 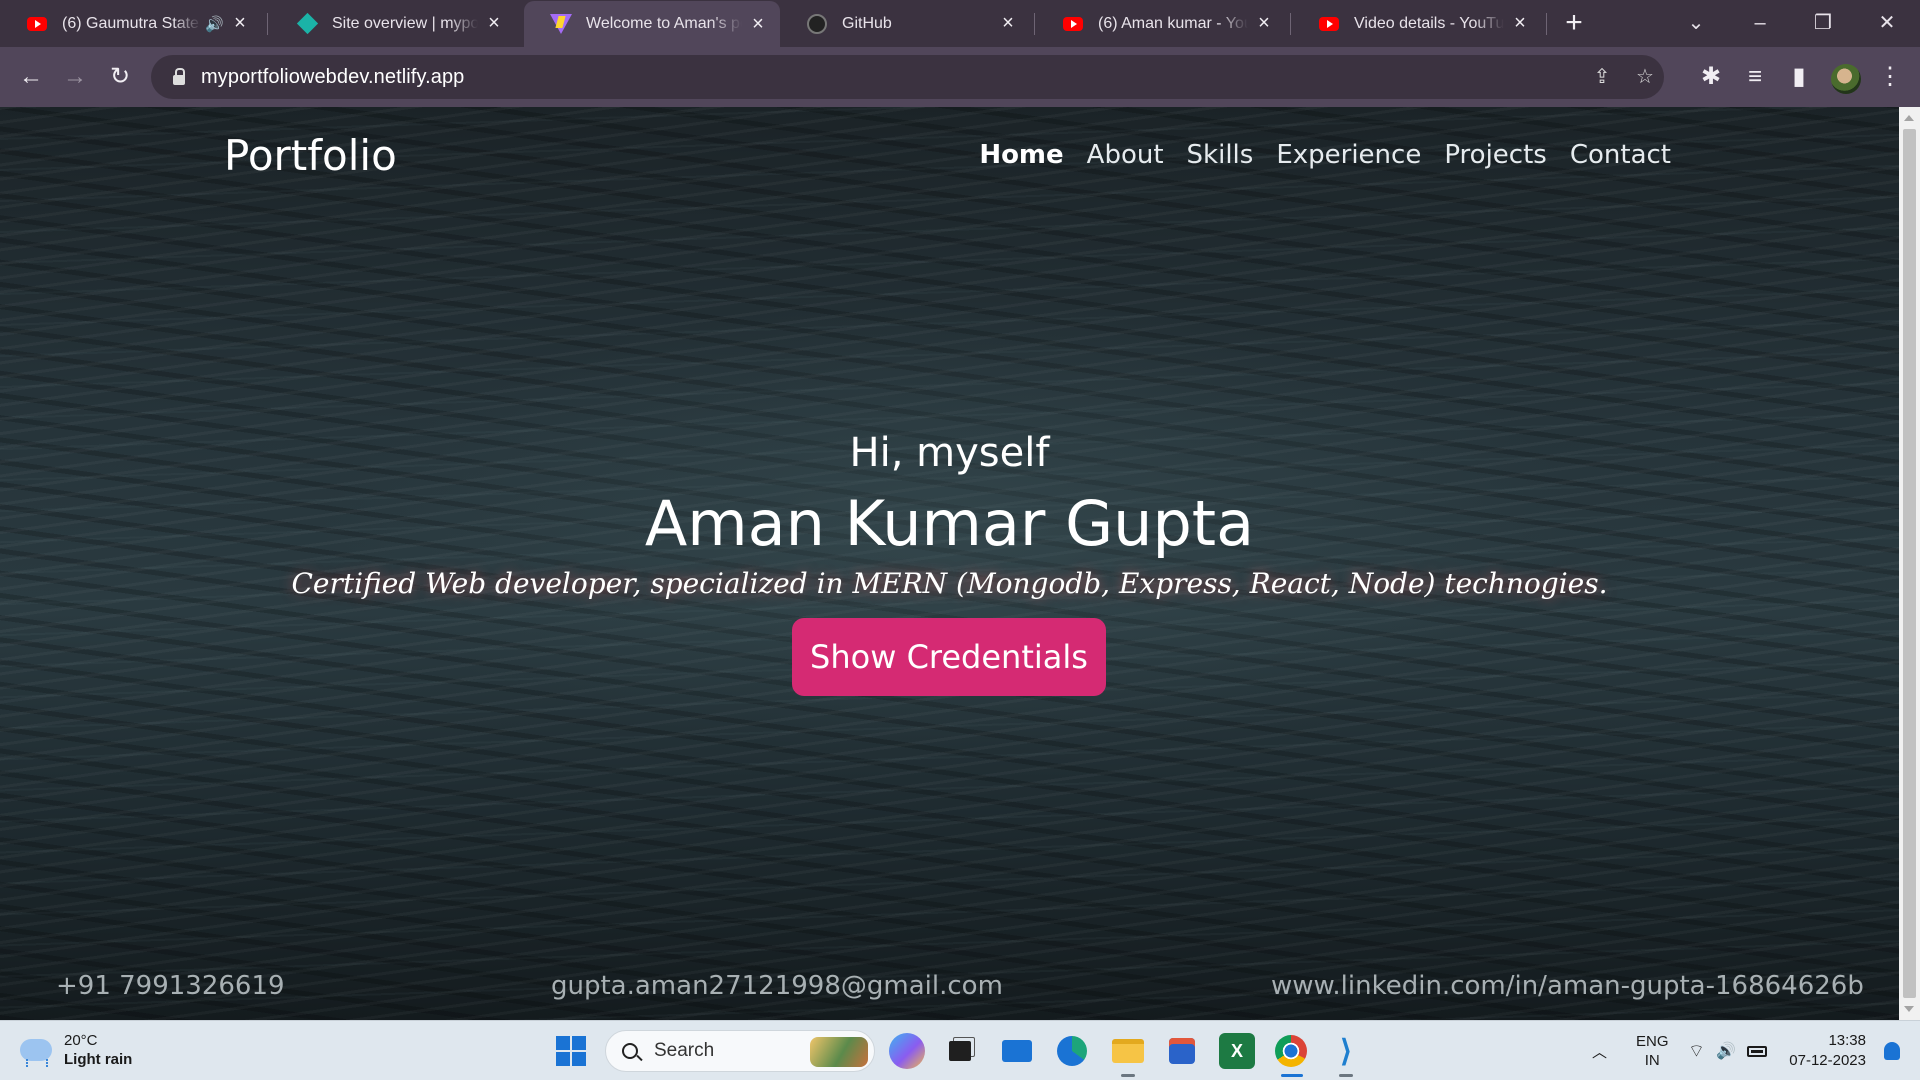 What do you see at coordinates (1757, 1050) in the screenshot?
I see `battery-icon` at bounding box center [1757, 1050].